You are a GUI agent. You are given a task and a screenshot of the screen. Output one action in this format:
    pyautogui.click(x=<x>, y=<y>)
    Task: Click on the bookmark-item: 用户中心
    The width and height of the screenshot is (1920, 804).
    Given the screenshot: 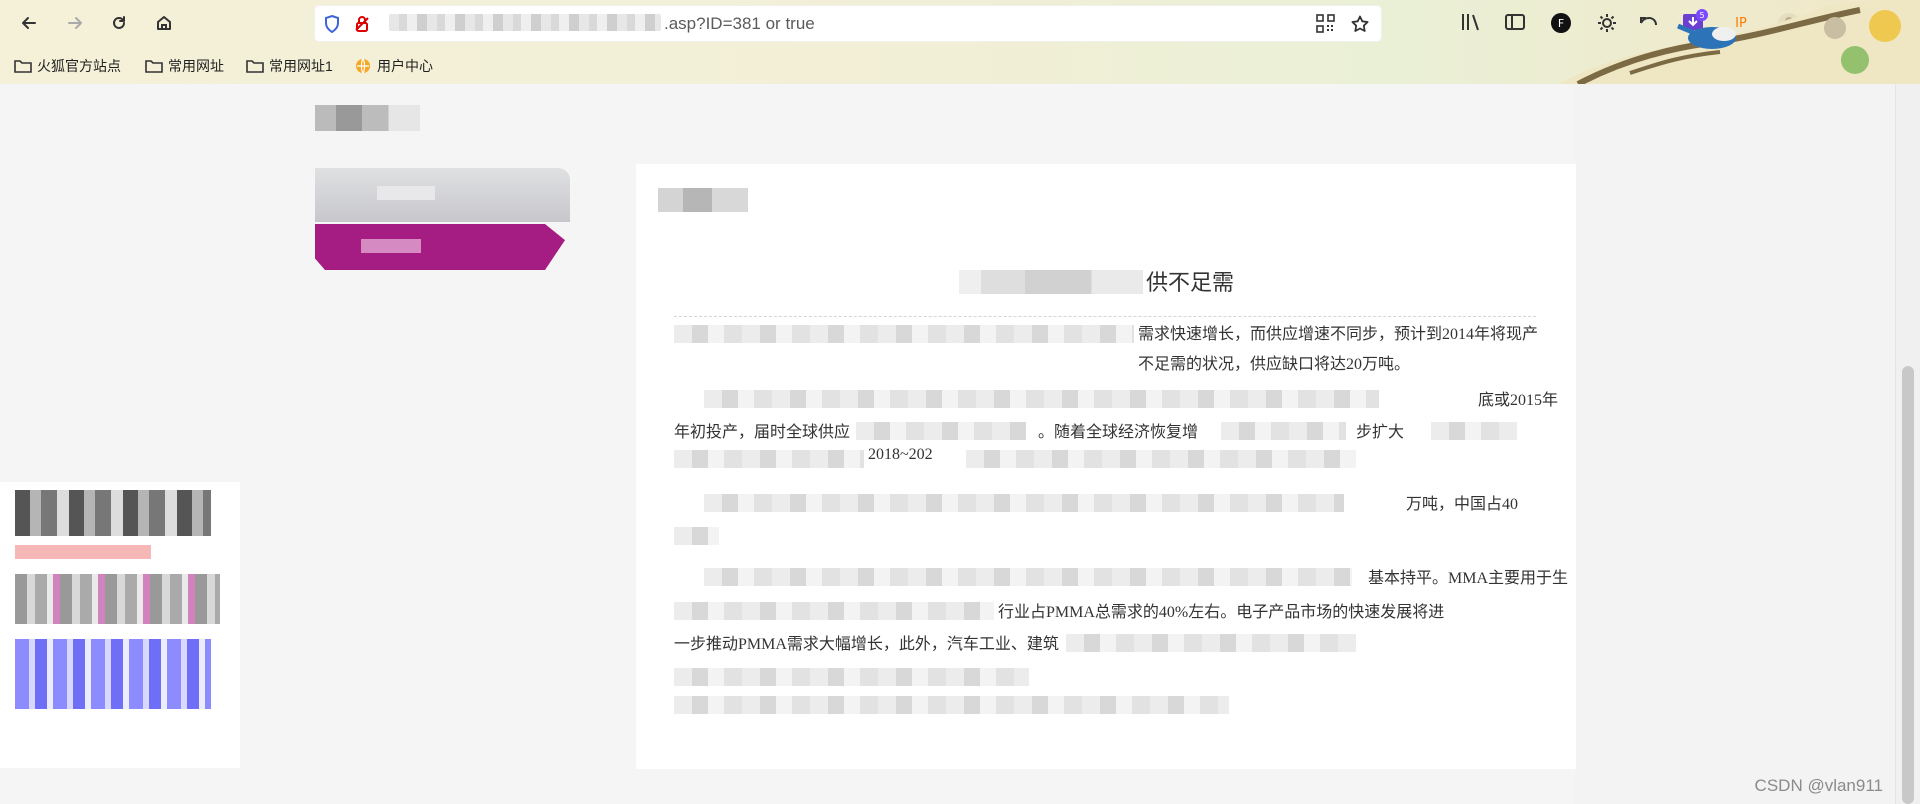 What is the action you would take?
    pyautogui.click(x=393, y=66)
    